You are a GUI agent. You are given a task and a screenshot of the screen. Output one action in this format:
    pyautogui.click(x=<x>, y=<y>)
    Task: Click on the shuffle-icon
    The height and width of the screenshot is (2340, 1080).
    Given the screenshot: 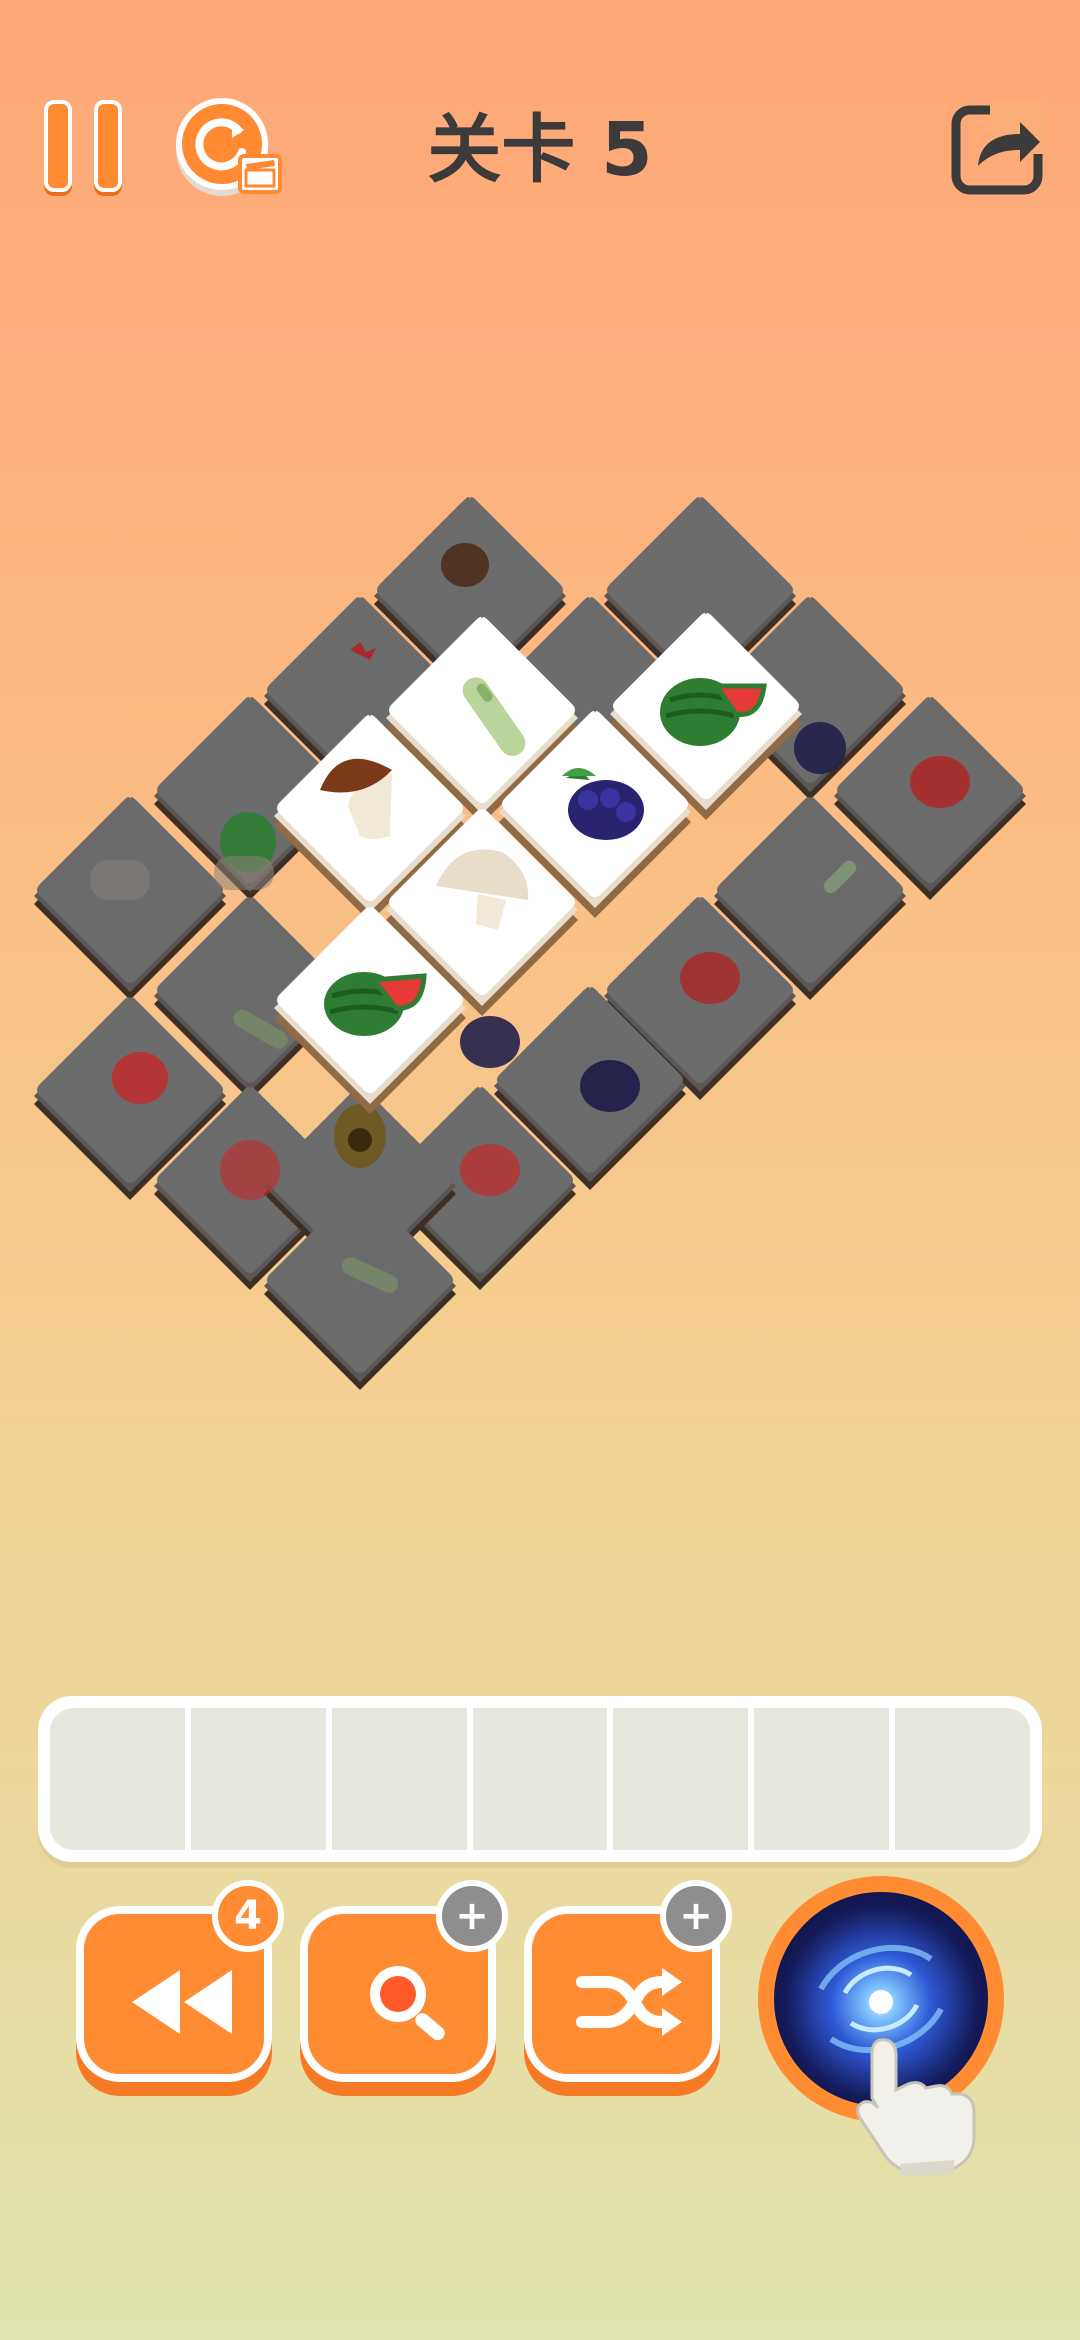 What is the action you would take?
    pyautogui.click(x=629, y=2002)
    